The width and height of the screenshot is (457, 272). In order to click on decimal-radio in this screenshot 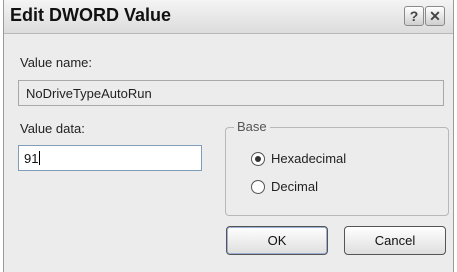, I will do `click(258, 186)`.